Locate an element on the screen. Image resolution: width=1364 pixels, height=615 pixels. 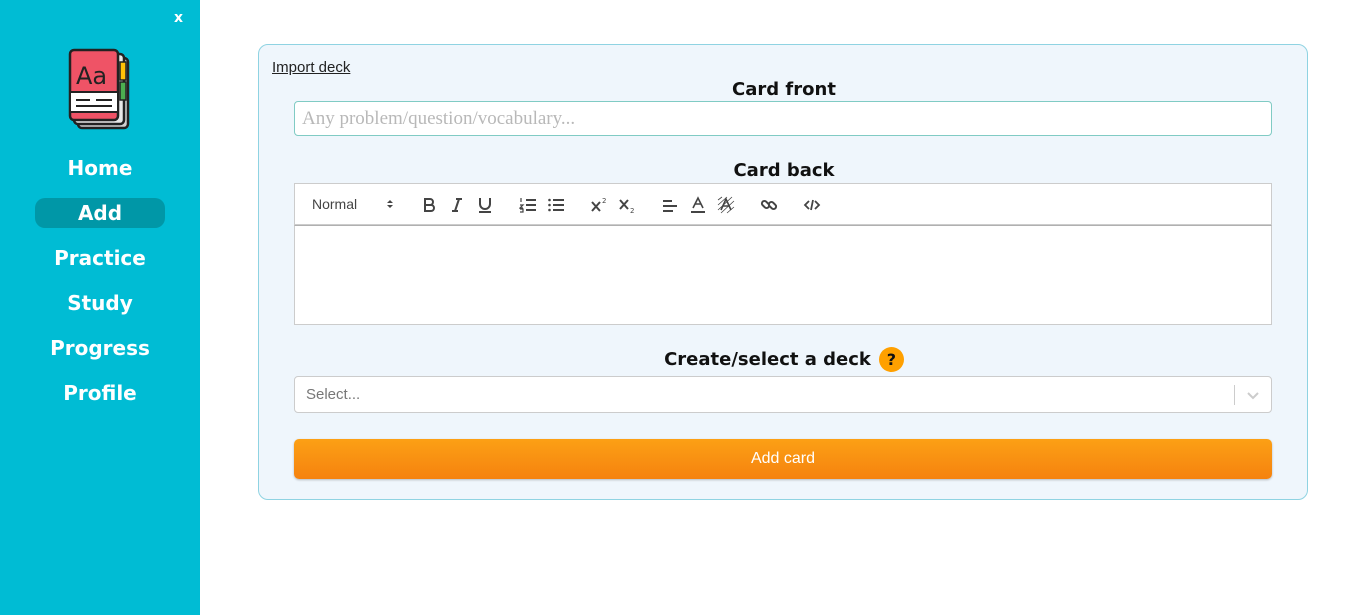
align-button is located at coordinates (670, 204).